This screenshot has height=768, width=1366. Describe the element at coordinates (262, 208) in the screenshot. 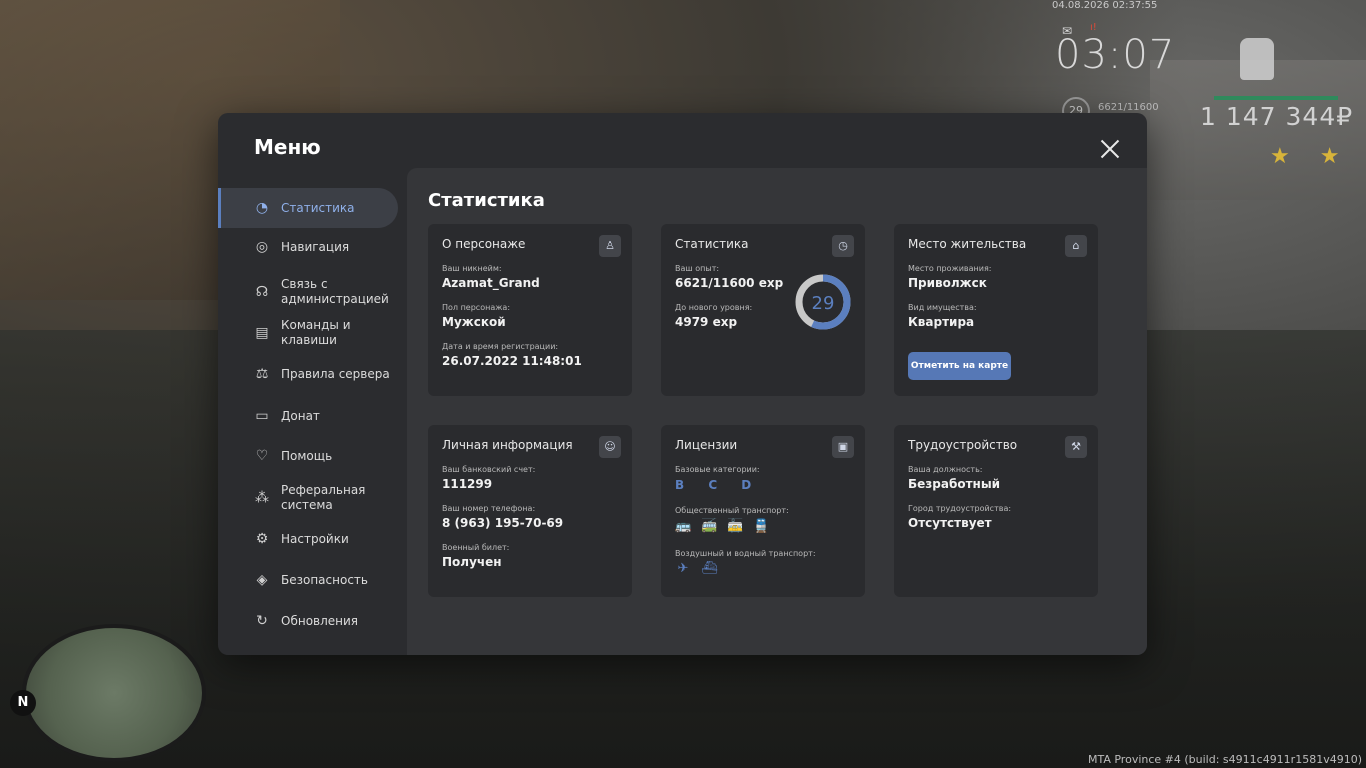

I see `pie-chart-icon: ◔` at that location.